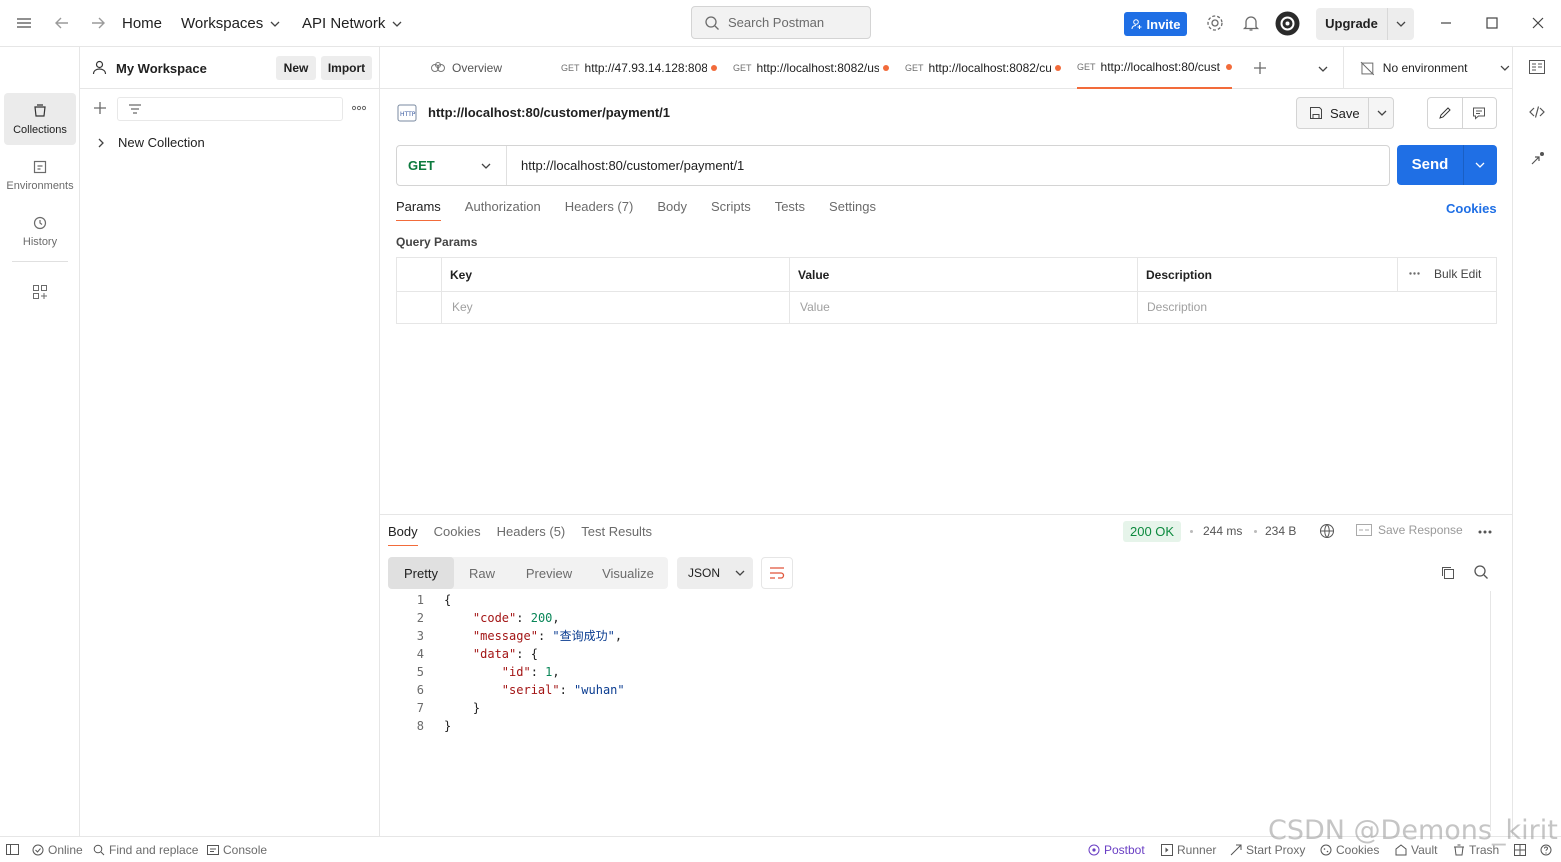  I want to click on environment-label: No environment, so click(1425, 68).